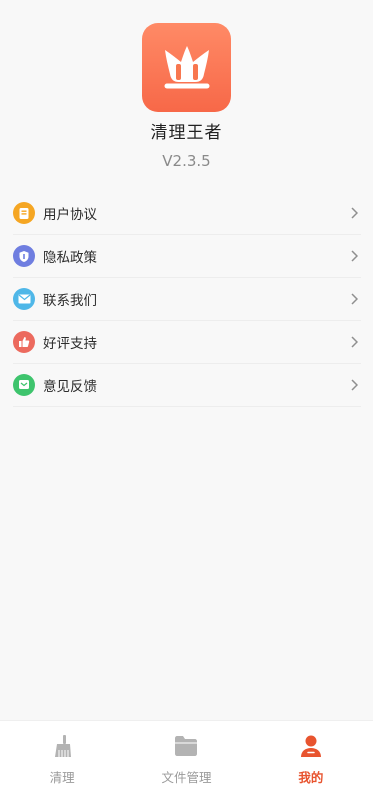 This screenshot has width=373, height=800. I want to click on tab-label: 清理, so click(62, 777).